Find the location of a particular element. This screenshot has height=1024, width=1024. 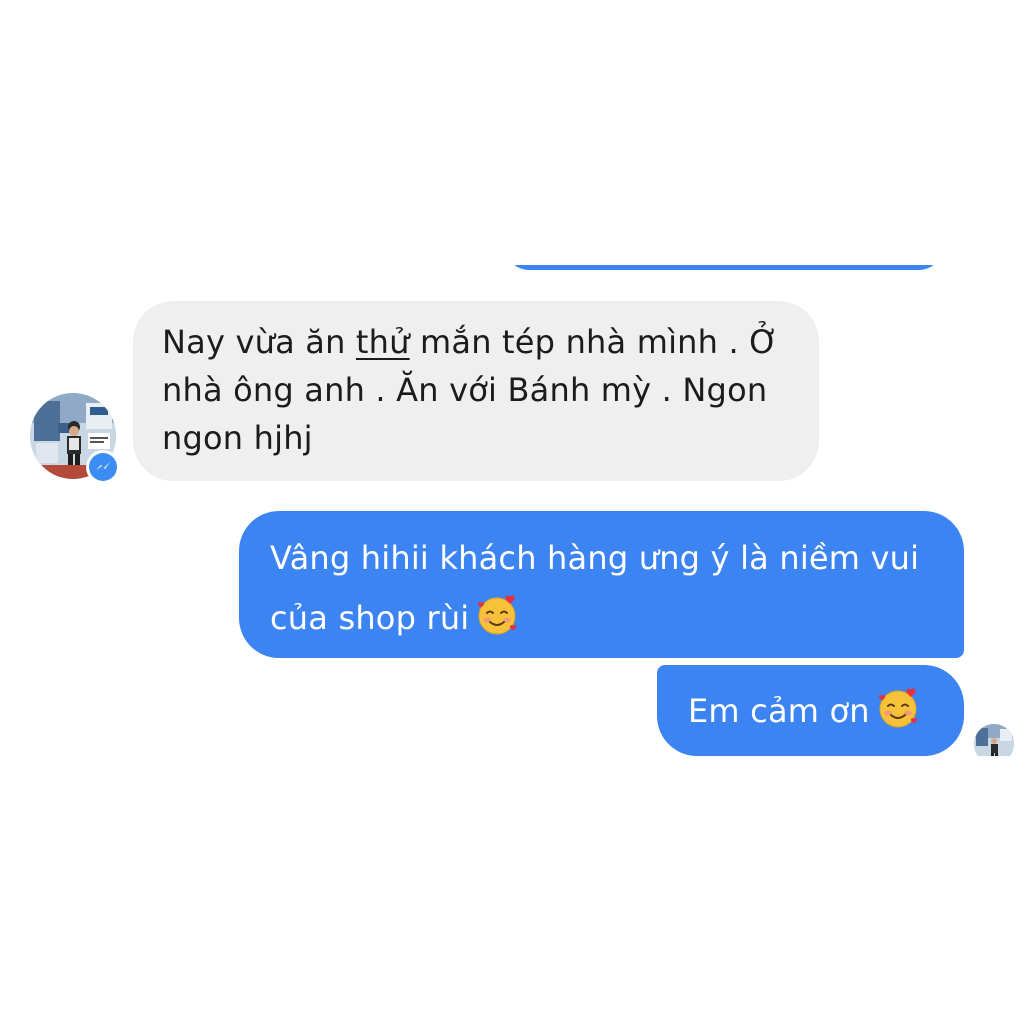

message-line: Nay vừa ăn thử mắn tép nhà mình . Ở is located at coordinates (476, 342).